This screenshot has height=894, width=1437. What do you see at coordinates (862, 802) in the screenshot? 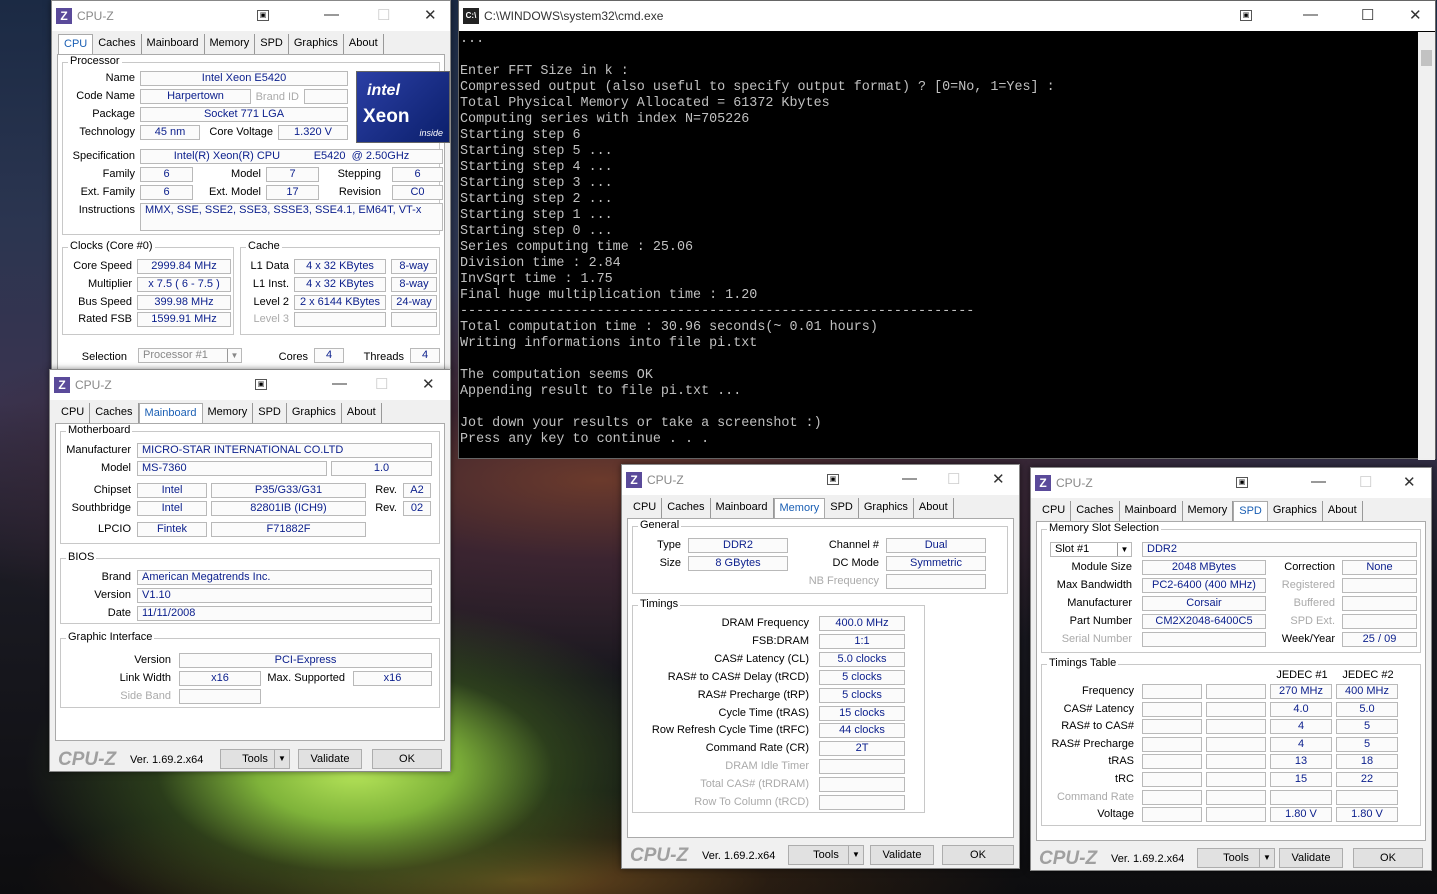
I see `timing-value` at bounding box center [862, 802].